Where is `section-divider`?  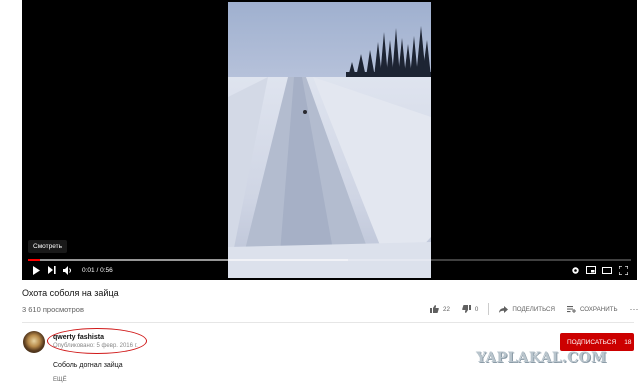
section-divider is located at coordinates (328, 322).